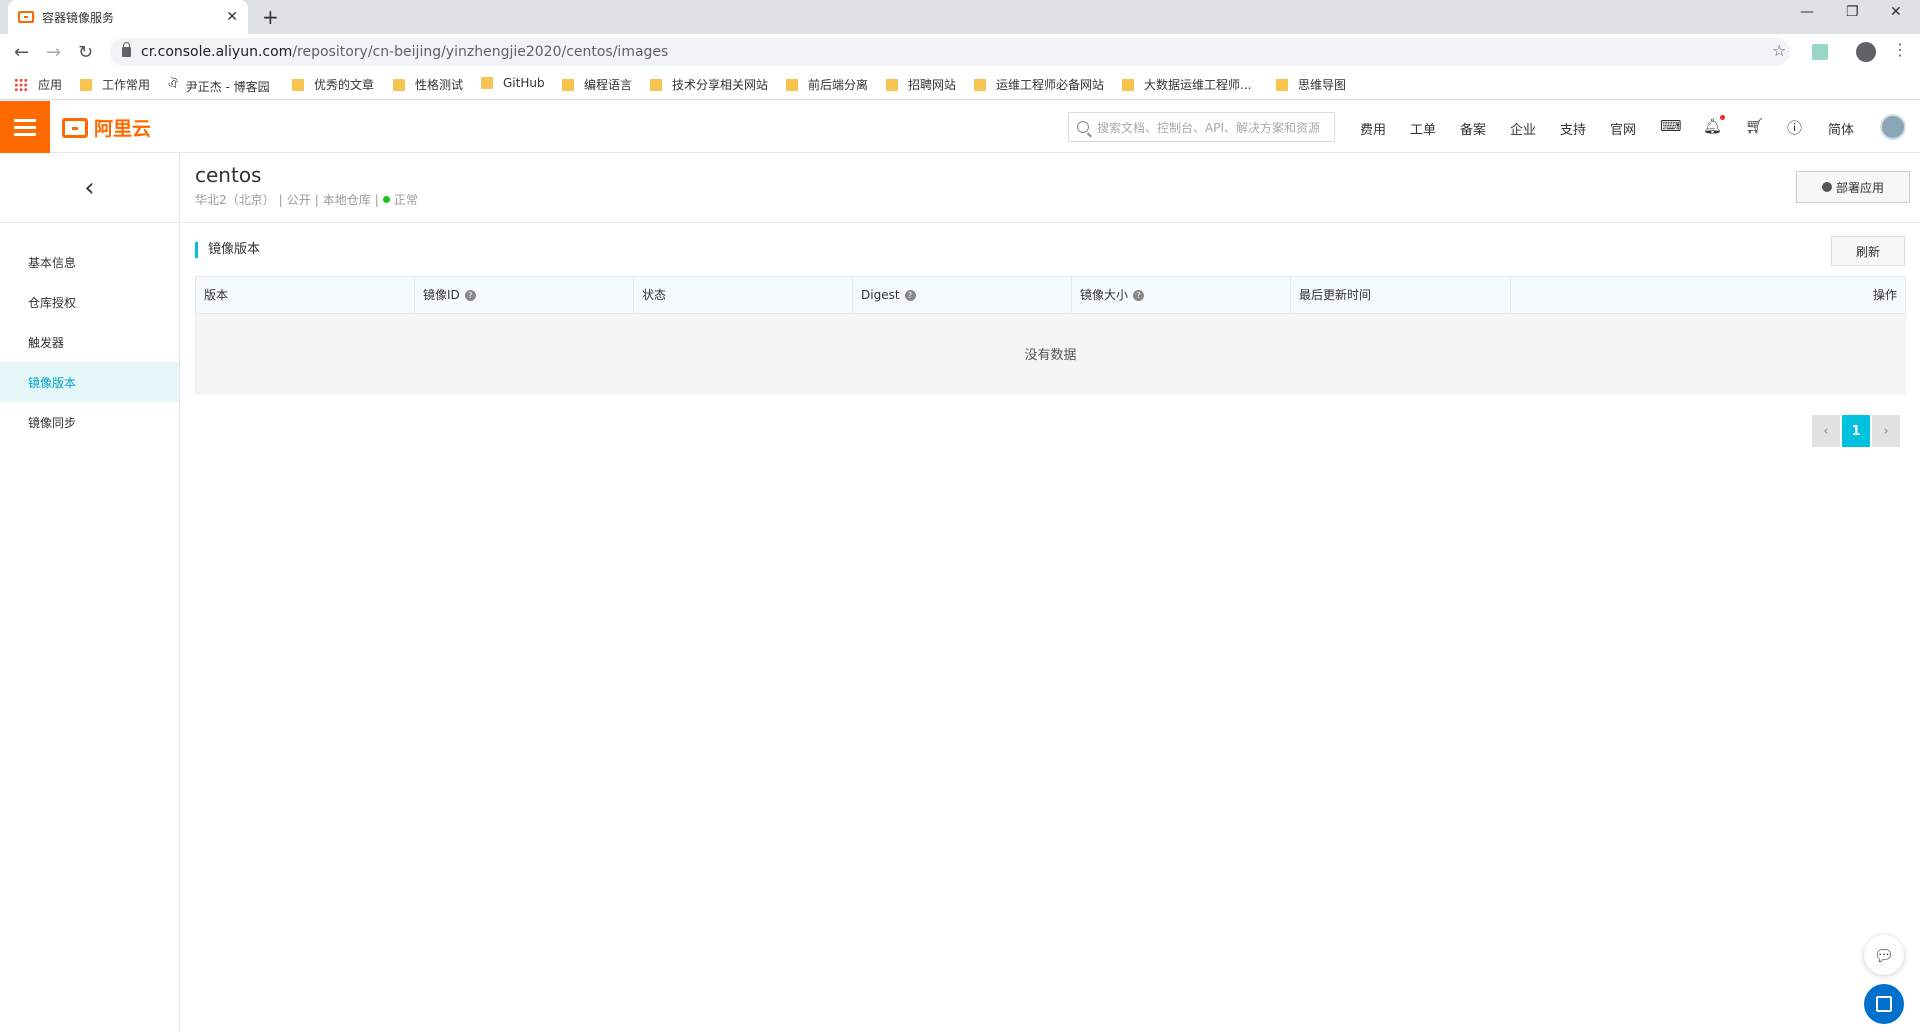  I want to click on browser-menu-icon: ⋮, so click(1900, 49).